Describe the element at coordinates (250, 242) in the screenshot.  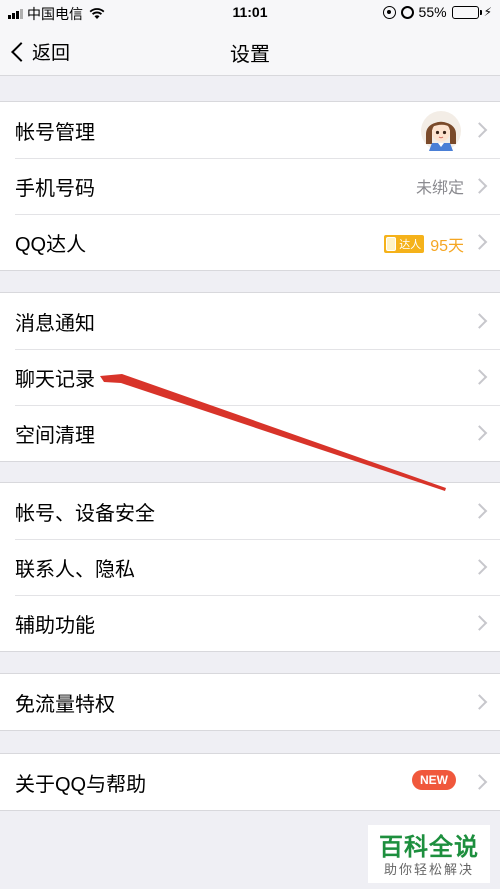
I see `row-qq-daren: QQ达人 达人 95天` at that location.